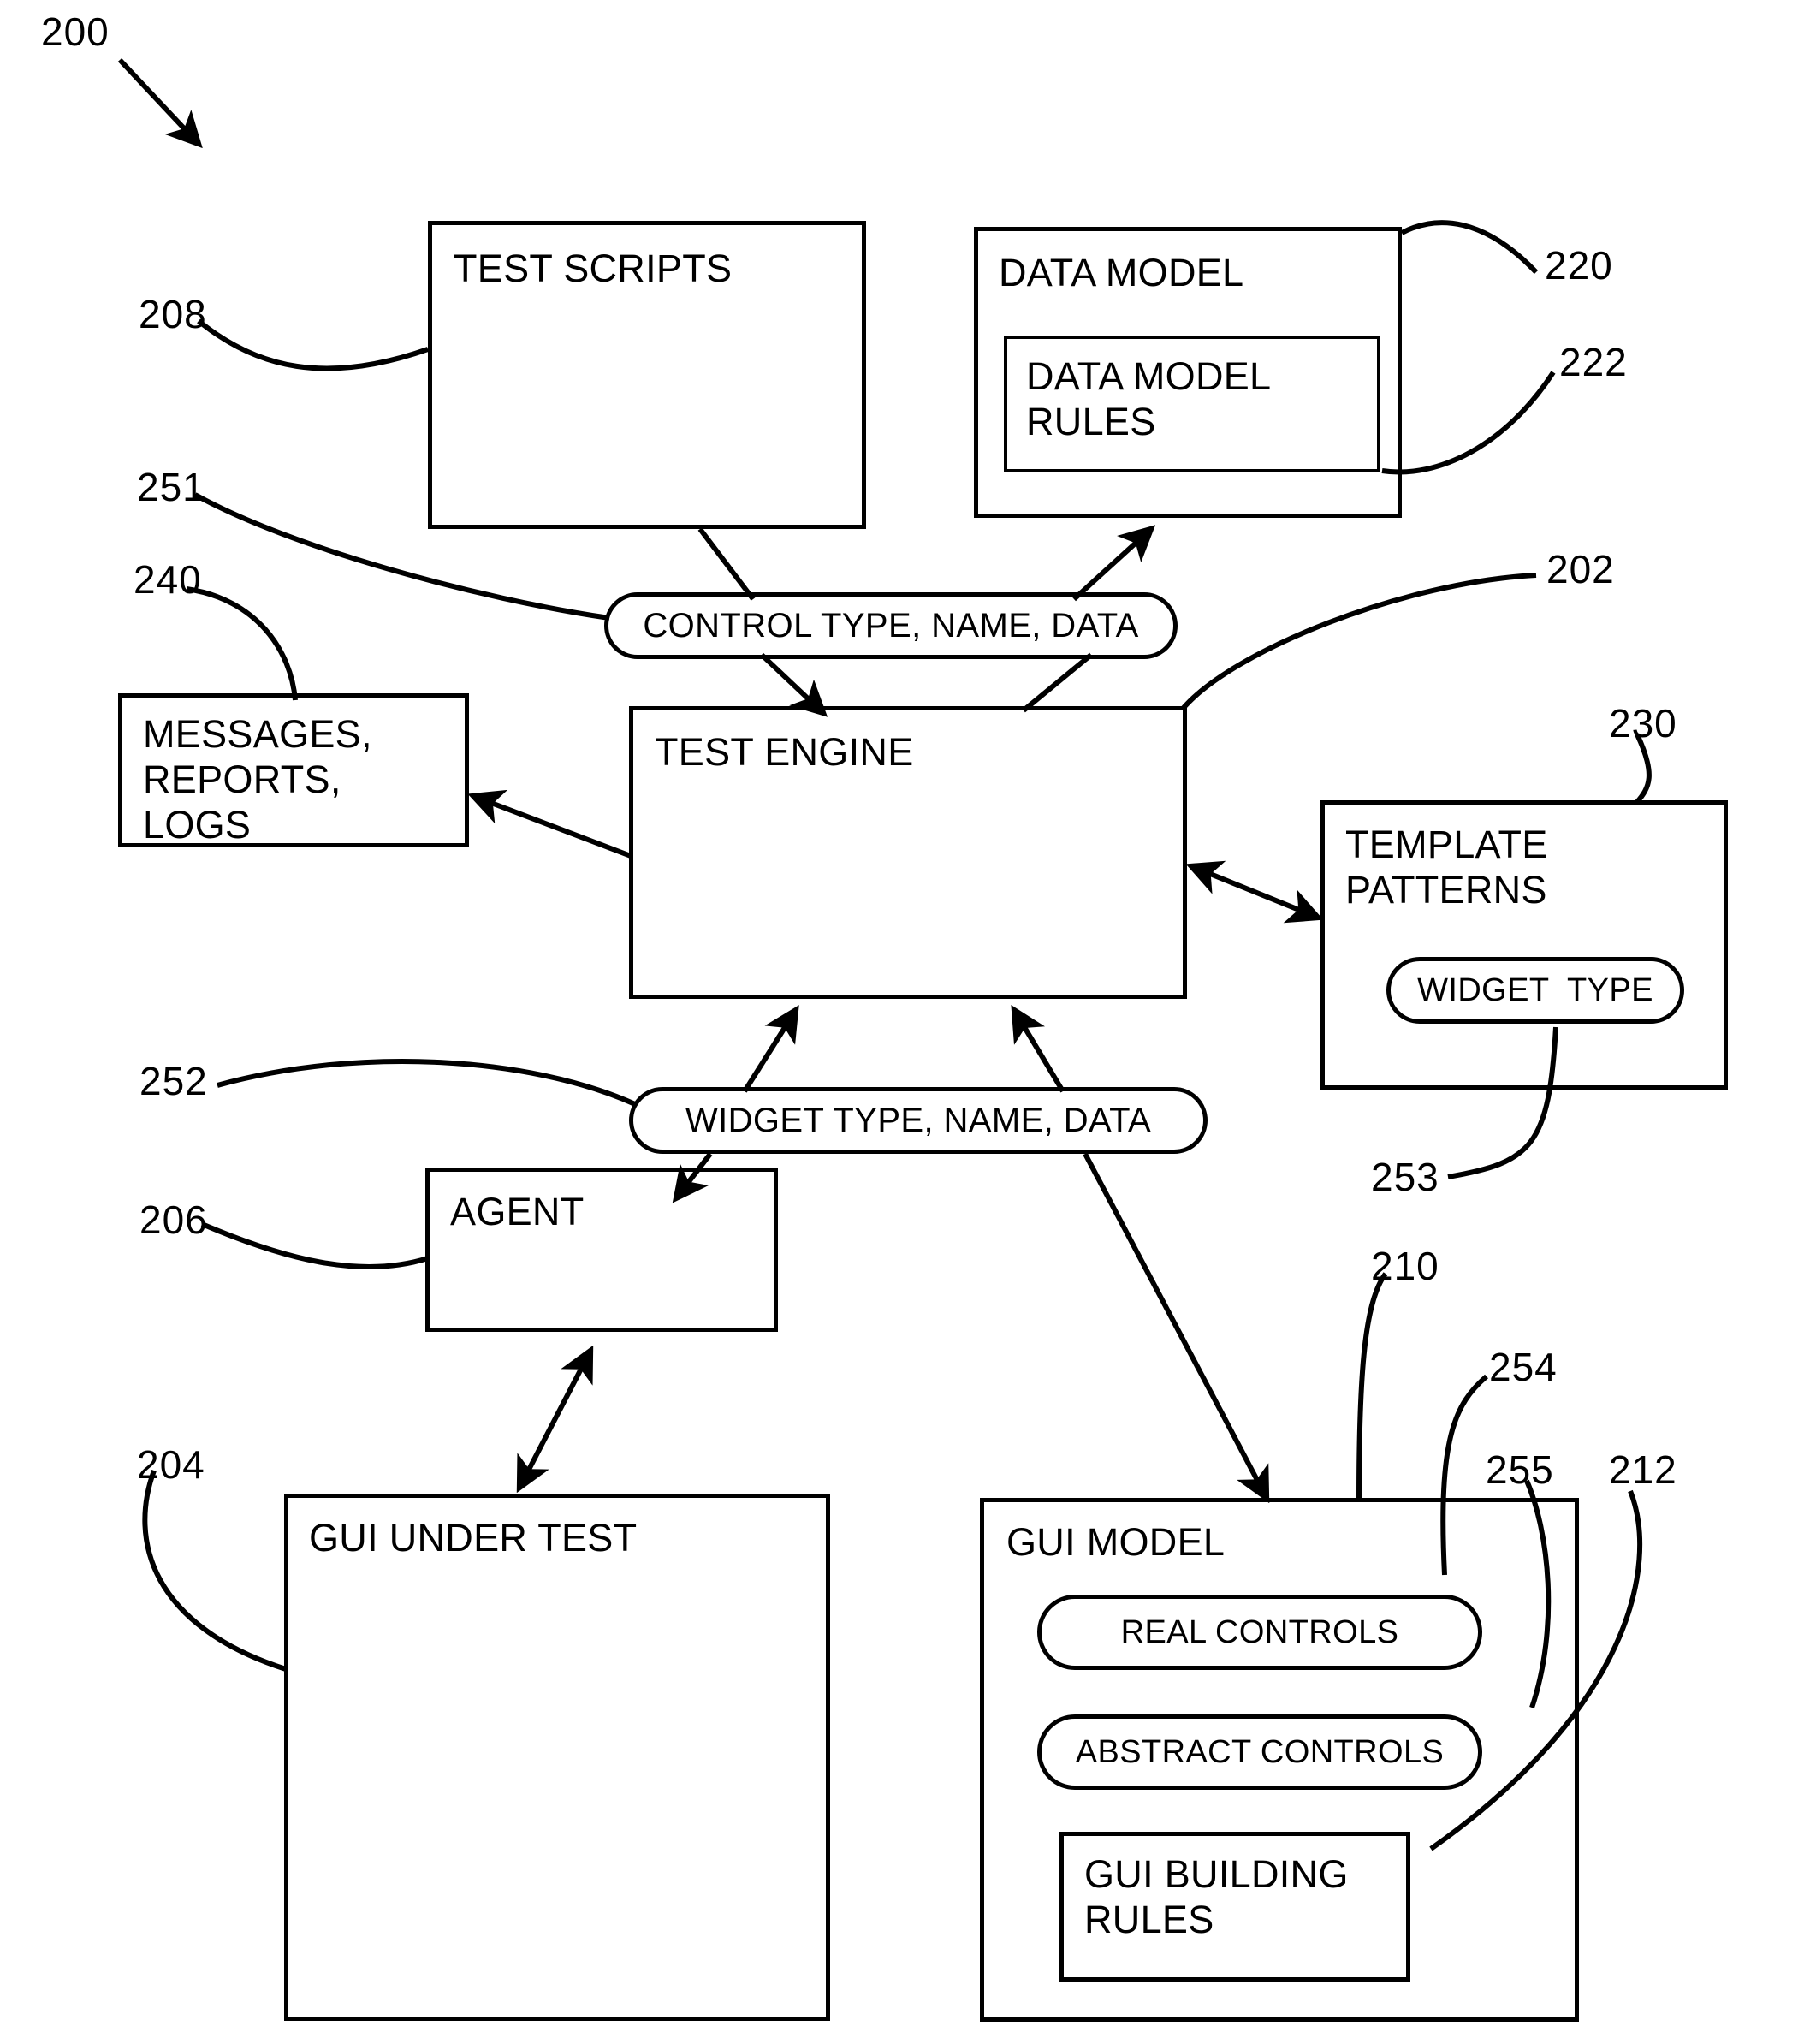 Image resolution: width=1816 pixels, height=2044 pixels. I want to click on node-gui-building-rules: GUI BUILDING RULES, so click(1234, 1907).